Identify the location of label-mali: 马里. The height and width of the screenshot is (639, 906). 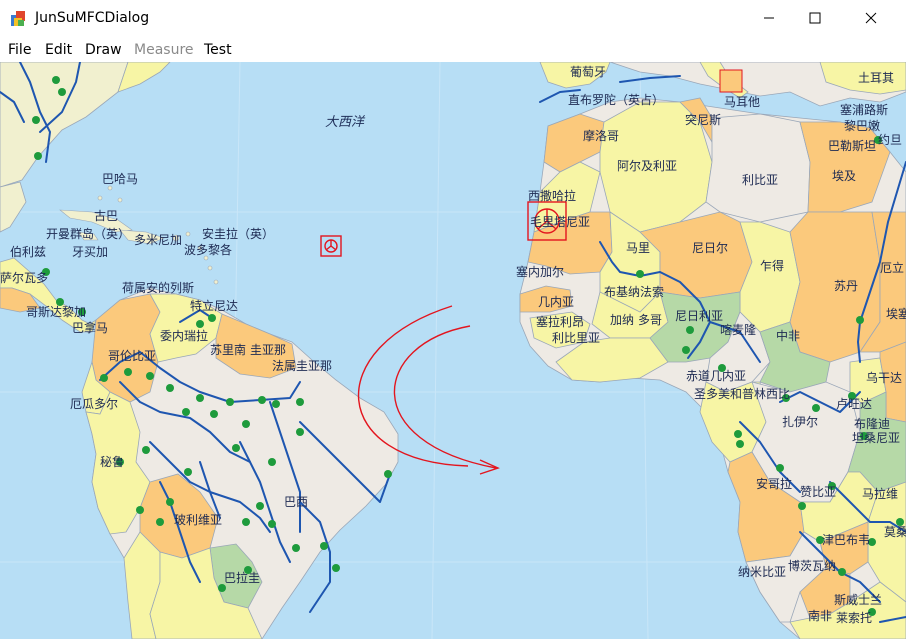
(638, 248).